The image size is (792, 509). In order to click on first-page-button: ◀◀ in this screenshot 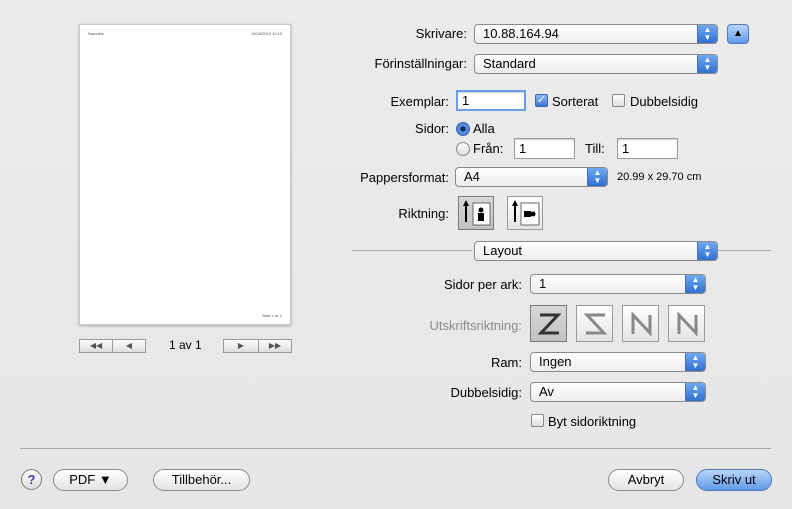, I will do `click(96, 346)`.